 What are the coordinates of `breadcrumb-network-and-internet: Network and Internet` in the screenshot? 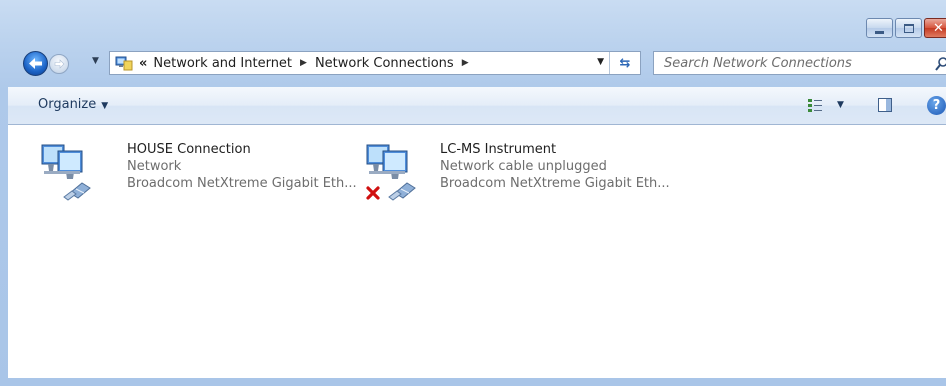 It's located at (222, 63).